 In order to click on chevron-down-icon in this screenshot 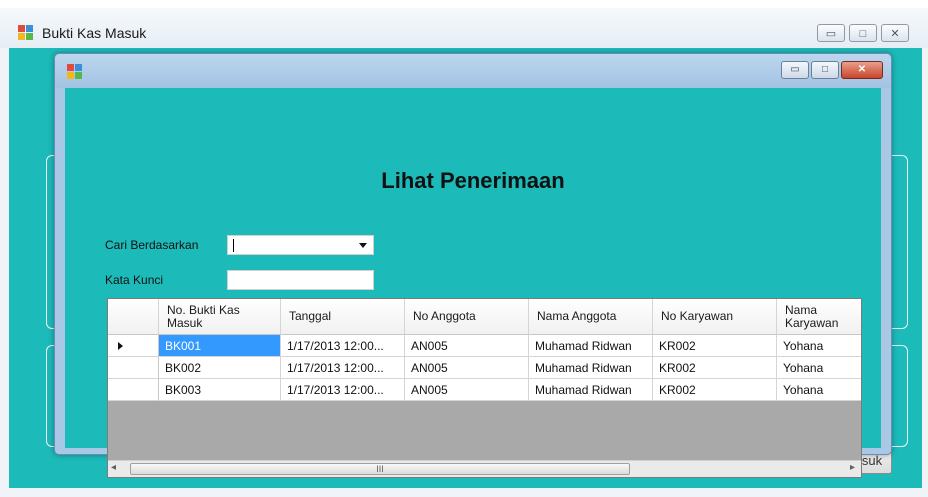, I will do `click(363, 245)`.